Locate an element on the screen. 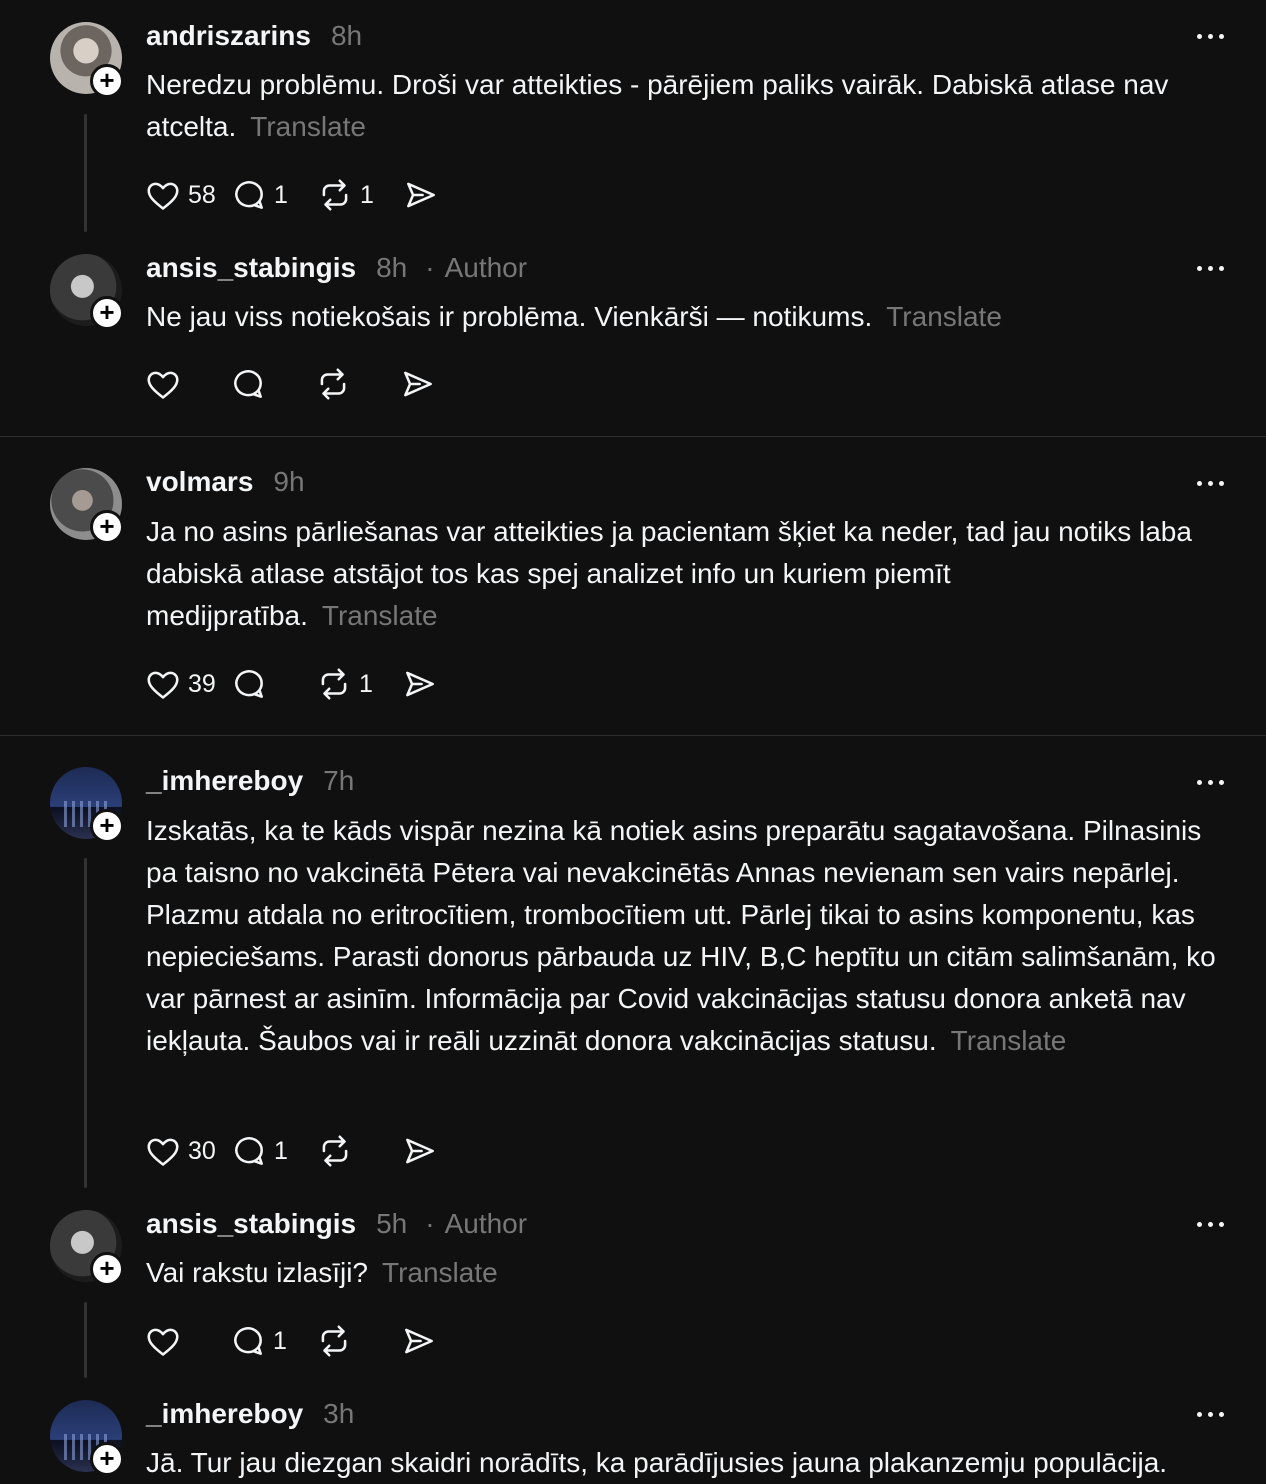 The width and height of the screenshot is (1266, 1484). post-actions is located at coordinates (314, 384).